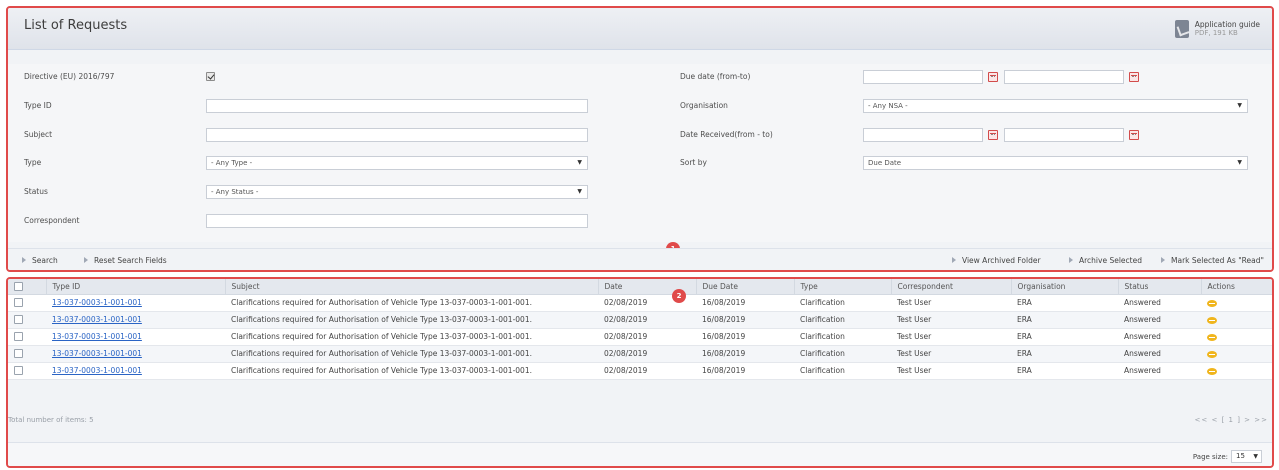 This screenshot has height=470, width=1279. What do you see at coordinates (69, 76) in the screenshot?
I see `directive-label: Directive (EU) 2016/797` at bounding box center [69, 76].